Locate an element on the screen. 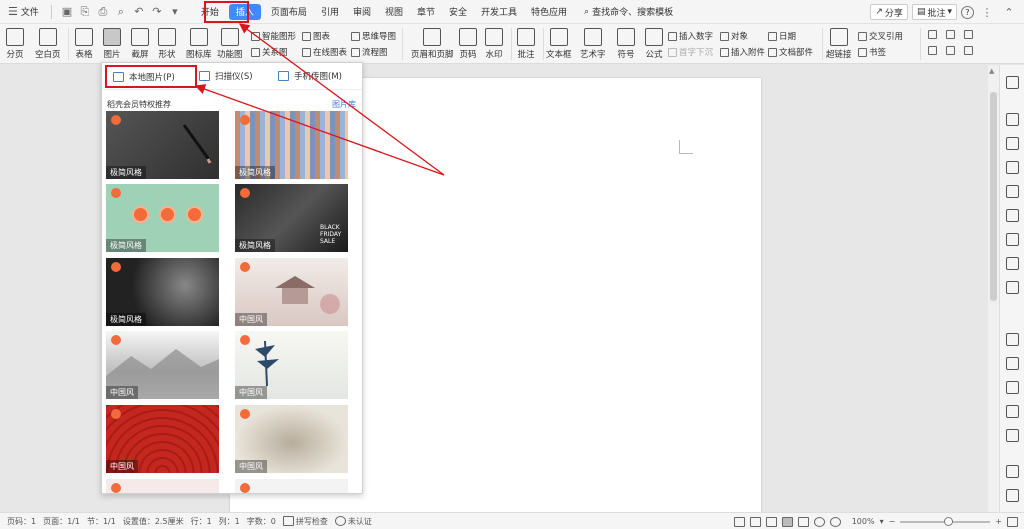 The height and width of the screenshot is (529, 1024). tab-references: 引用 is located at coordinates (330, 12).